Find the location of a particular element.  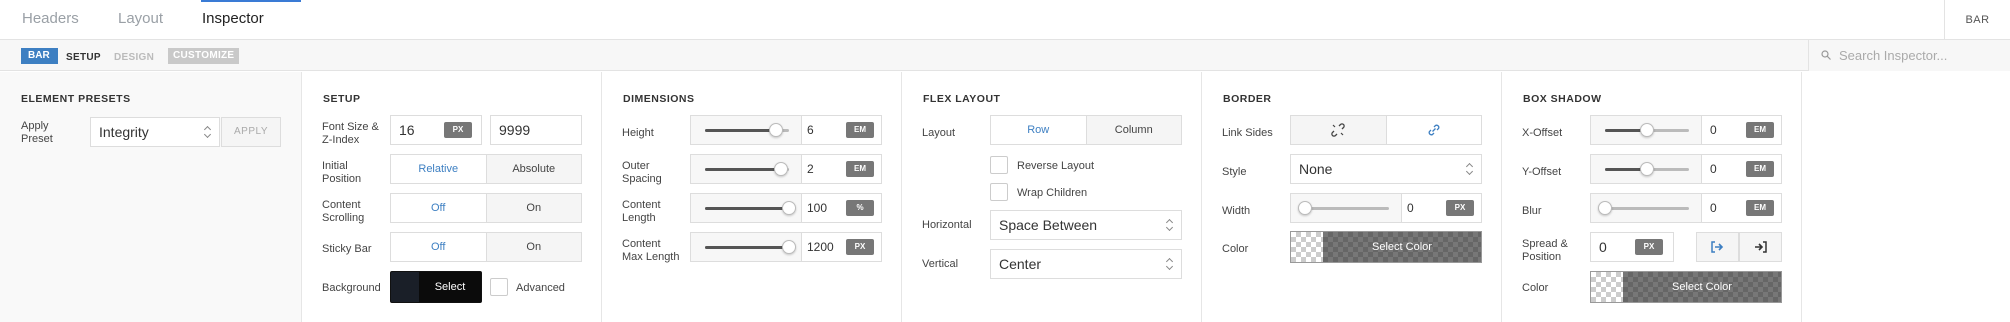

blur-value: 0 is located at coordinates (1713, 208).